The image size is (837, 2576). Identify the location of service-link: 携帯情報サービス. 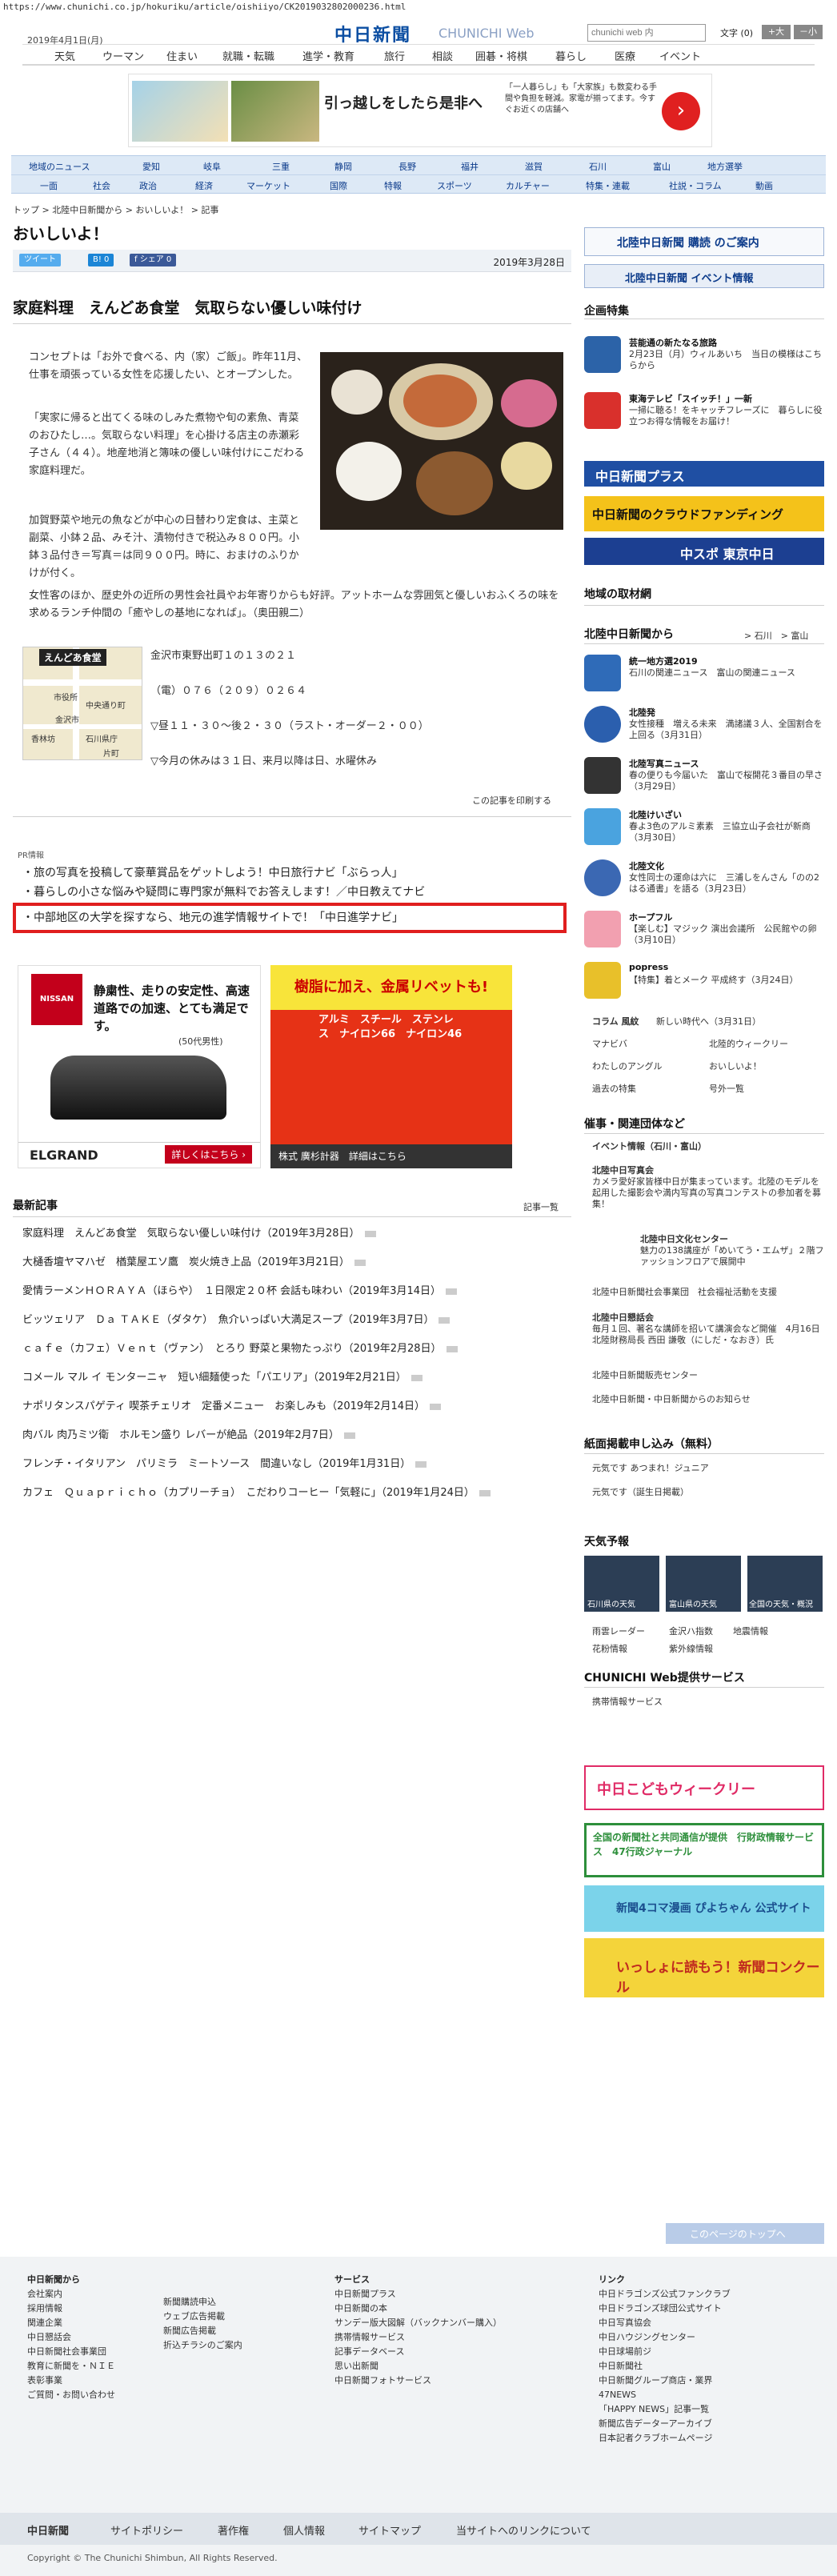
(627, 1701).